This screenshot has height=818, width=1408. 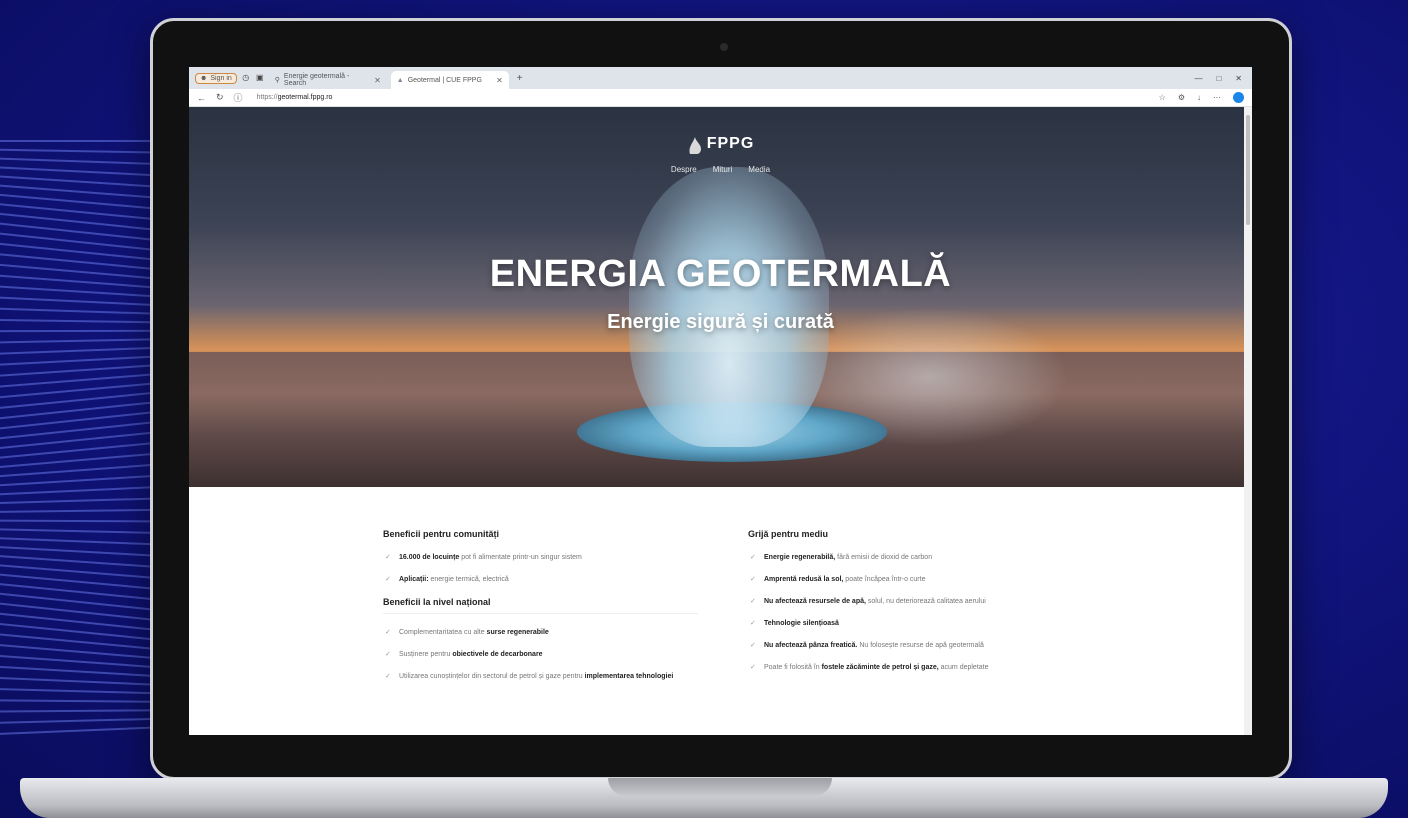 What do you see at coordinates (201, 98) in the screenshot?
I see `back-icon: ←` at bounding box center [201, 98].